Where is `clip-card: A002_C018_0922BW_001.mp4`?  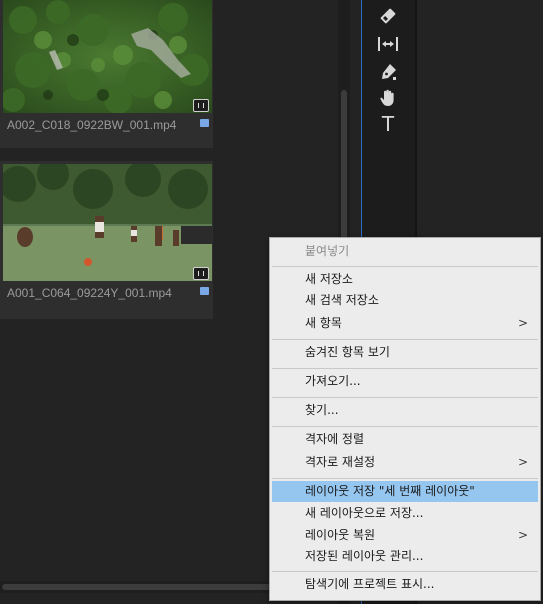 clip-card: A002_C018_0922BW_001.mp4 is located at coordinates (106, 74).